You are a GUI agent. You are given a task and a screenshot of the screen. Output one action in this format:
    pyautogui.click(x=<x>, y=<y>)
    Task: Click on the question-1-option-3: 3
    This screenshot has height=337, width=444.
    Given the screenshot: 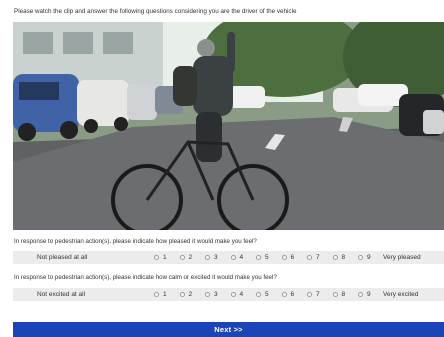 What is the action you would take?
    pyautogui.click(x=216, y=257)
    